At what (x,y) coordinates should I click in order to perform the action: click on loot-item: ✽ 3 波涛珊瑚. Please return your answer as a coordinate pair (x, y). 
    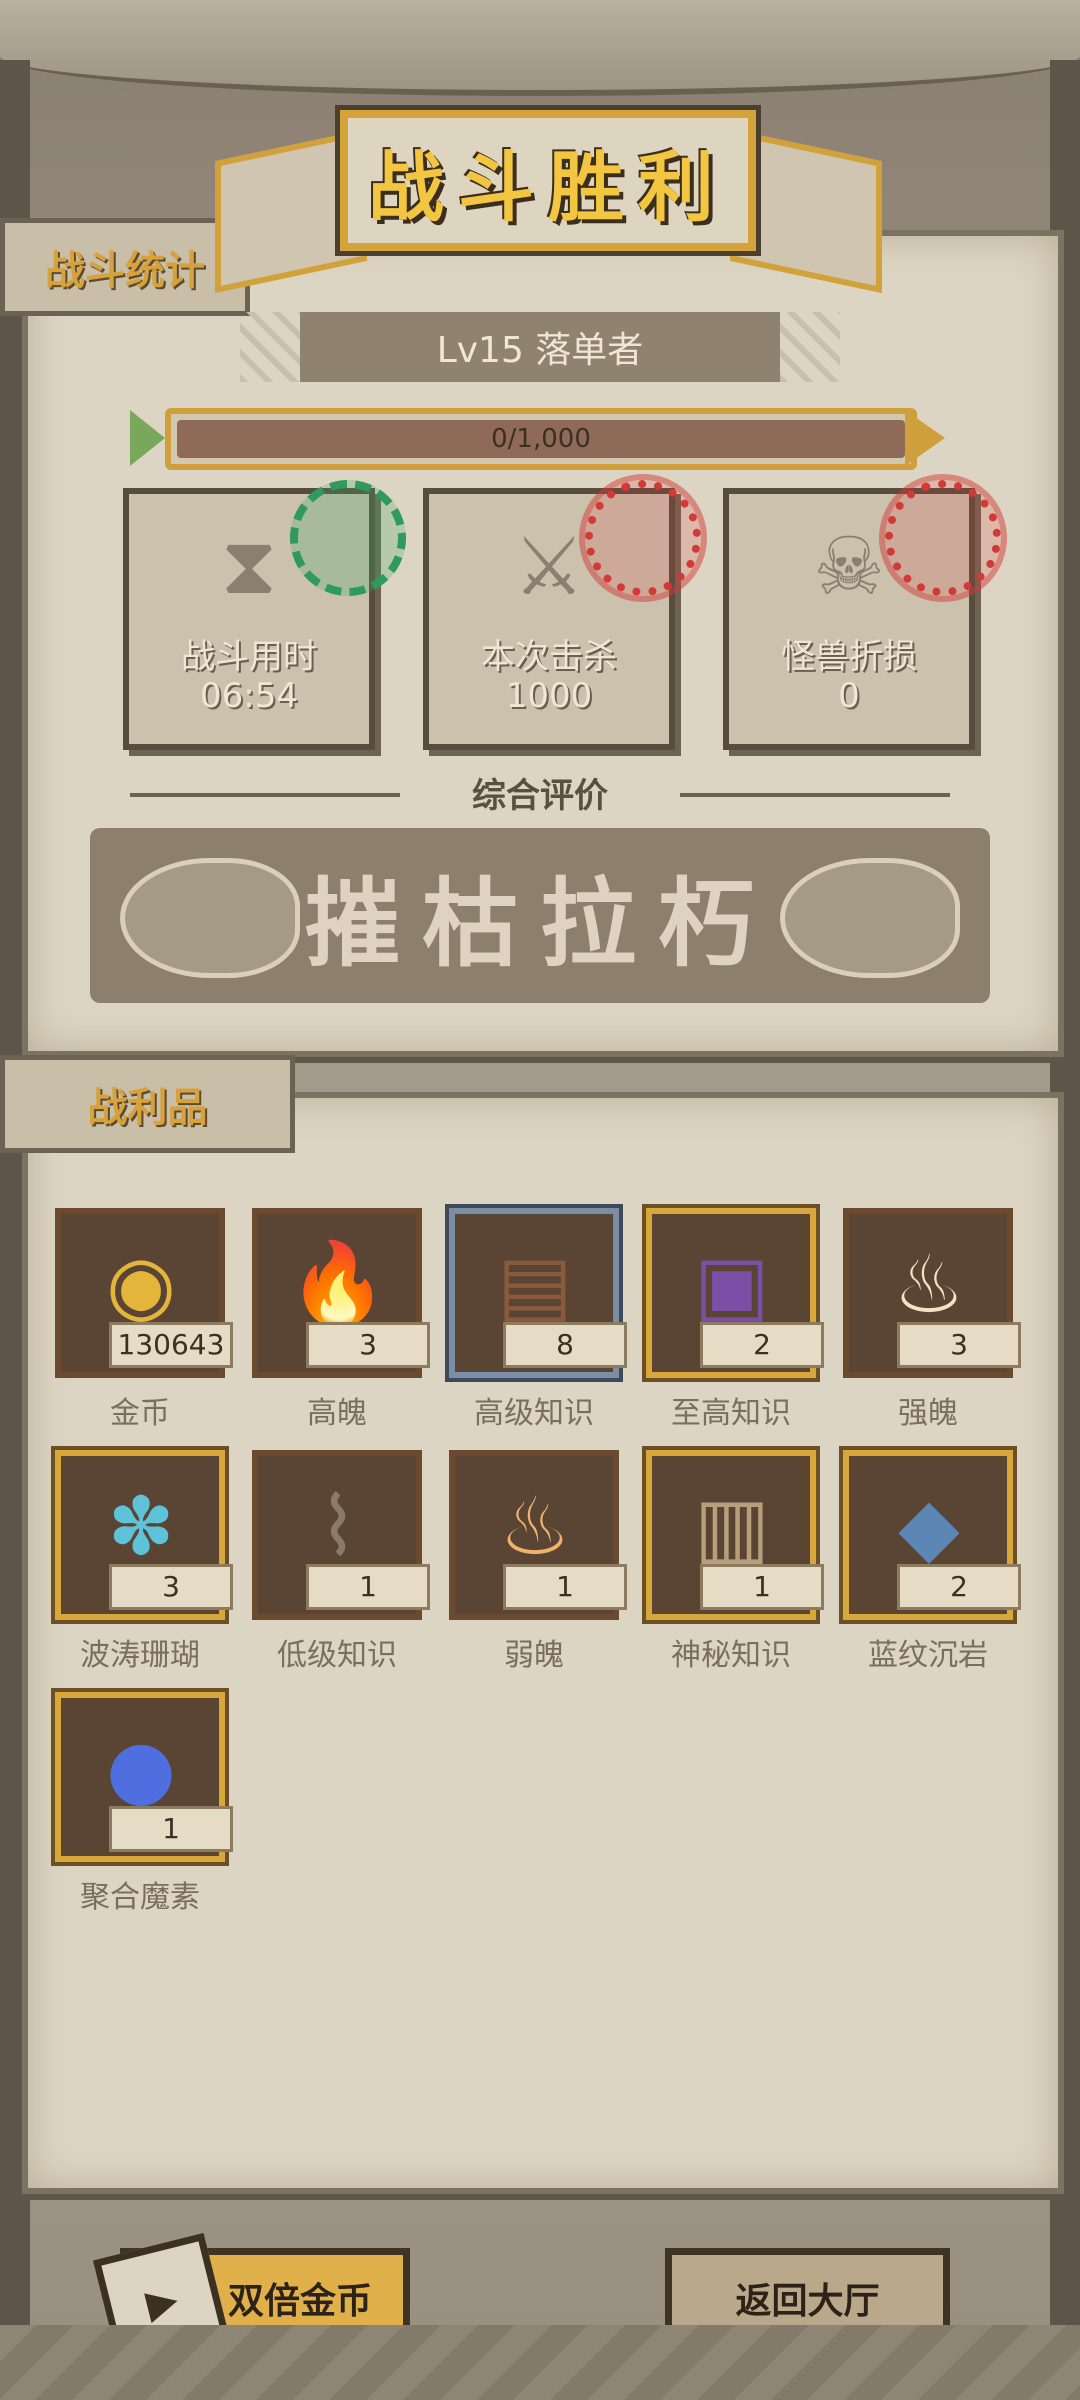
    Looking at the image, I should click on (141, 1562).